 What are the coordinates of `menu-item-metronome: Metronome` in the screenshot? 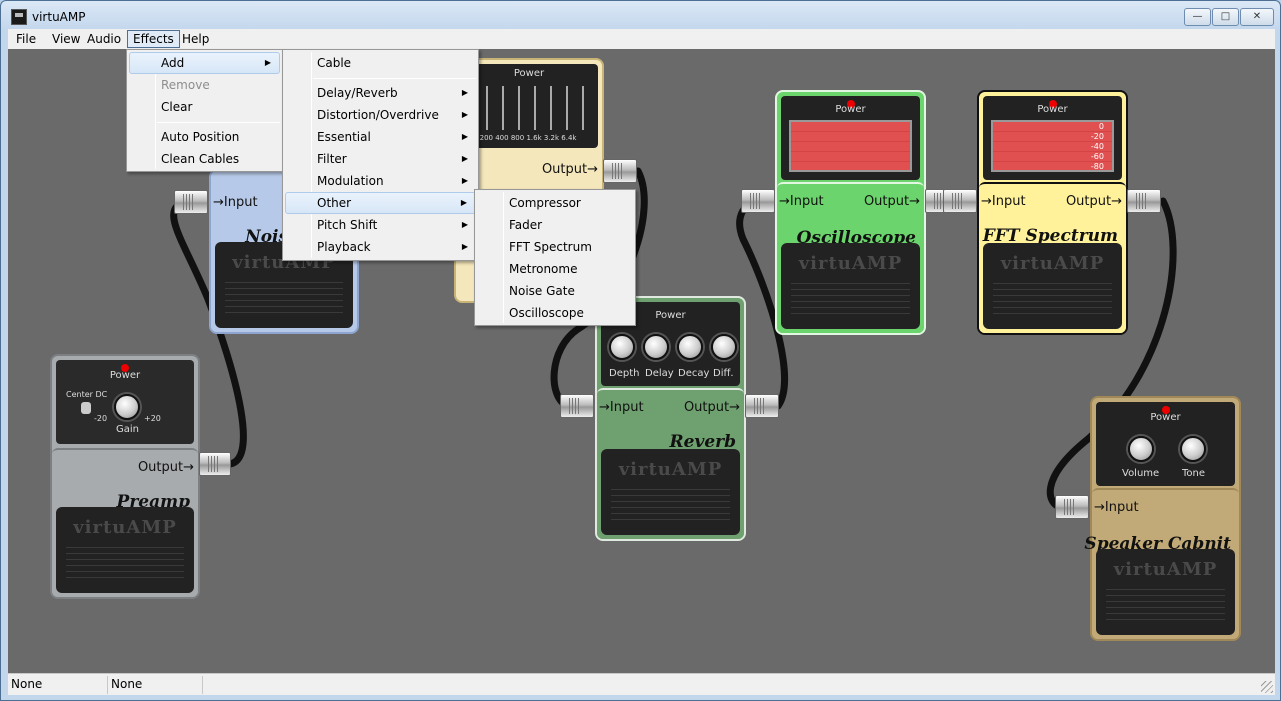 It's located at (555, 269).